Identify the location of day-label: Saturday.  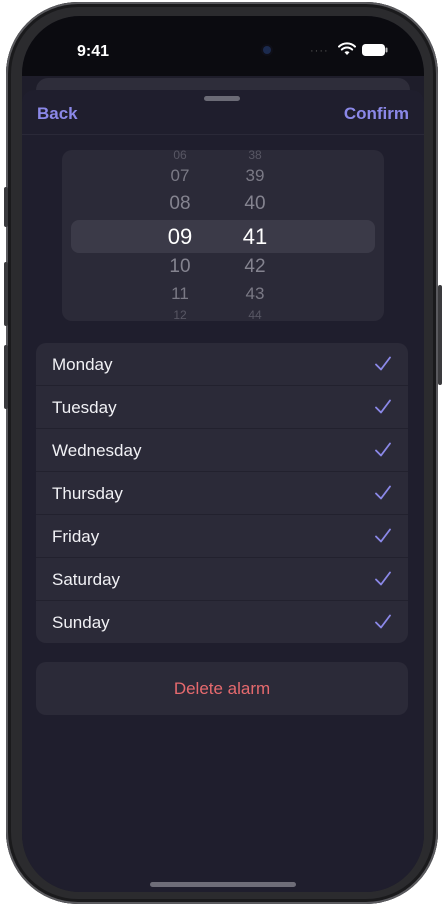
(86, 579).